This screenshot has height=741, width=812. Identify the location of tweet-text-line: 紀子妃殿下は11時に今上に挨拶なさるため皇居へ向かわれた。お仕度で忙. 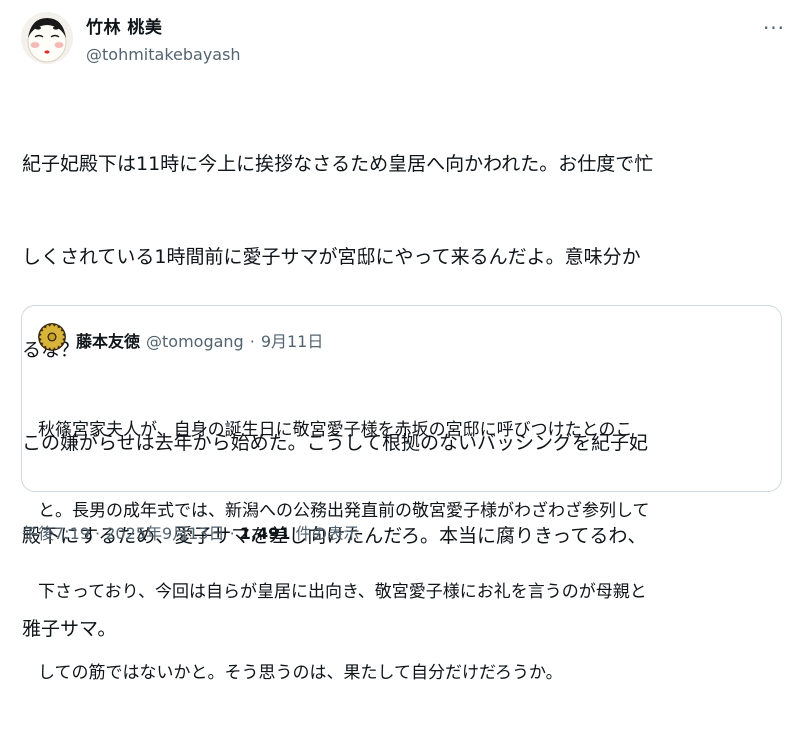
(338, 164).